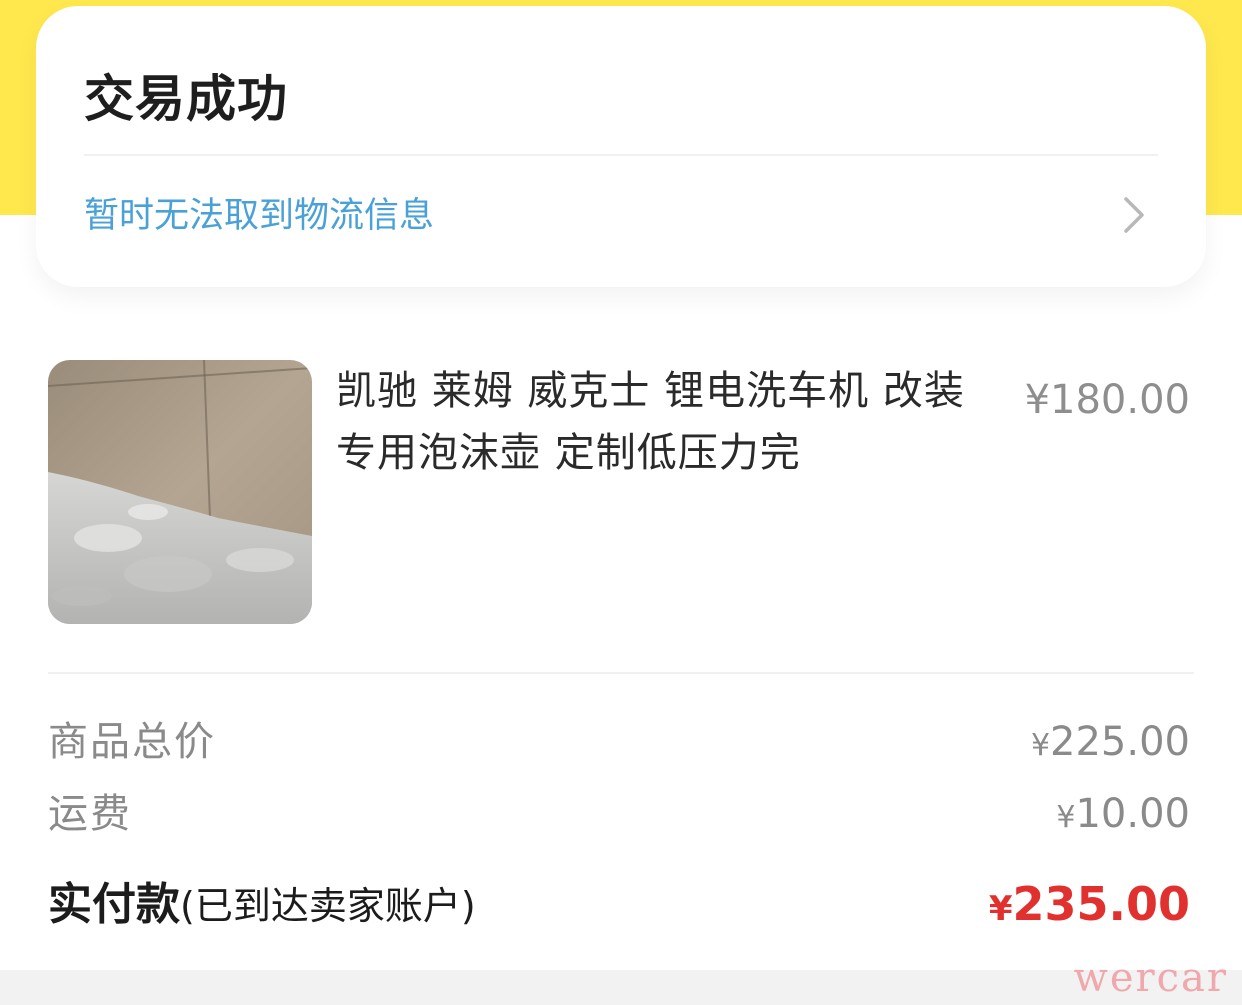 The height and width of the screenshot is (1005, 1242). Describe the element at coordinates (259, 216) in the screenshot. I see `logistics-info-text: 暂时无法取到物流信息` at that location.